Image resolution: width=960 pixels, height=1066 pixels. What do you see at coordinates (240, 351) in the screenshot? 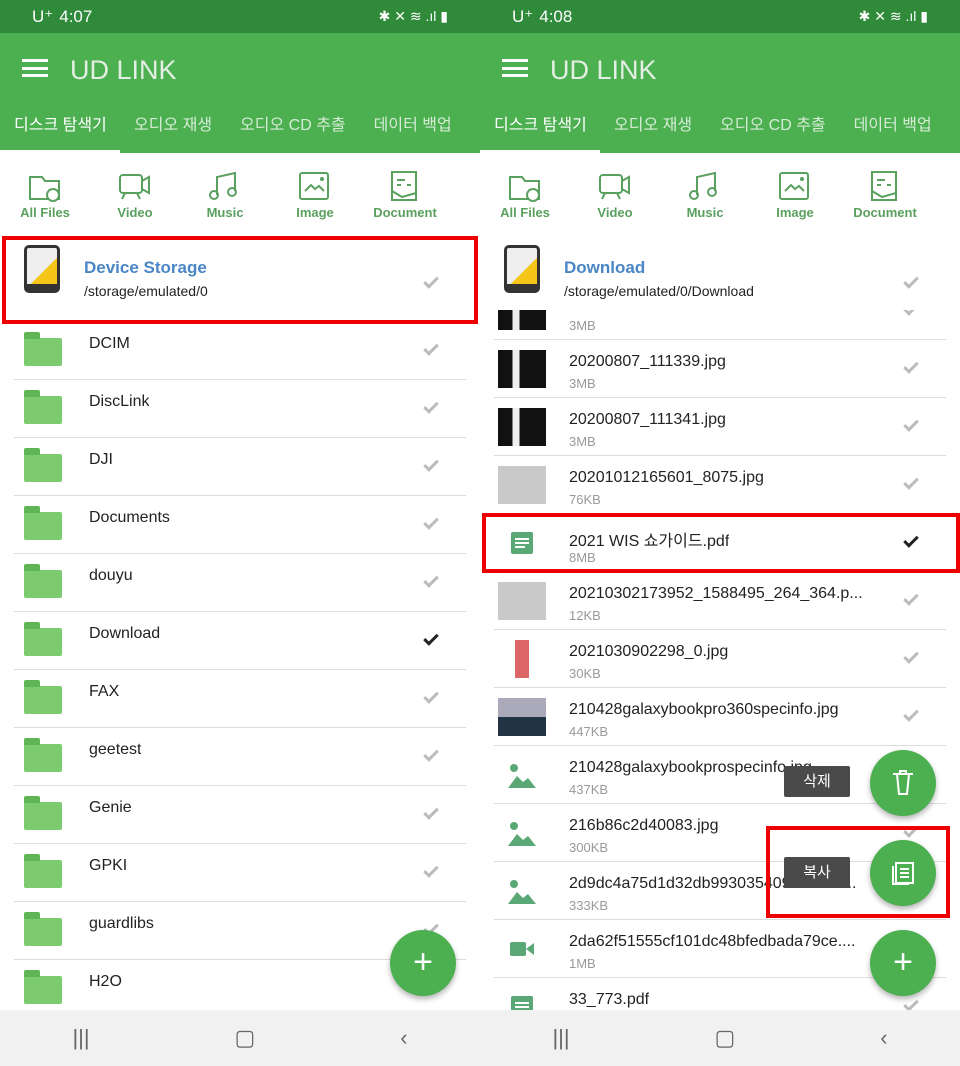
I see `folder-row: DCIM` at bounding box center [240, 351].